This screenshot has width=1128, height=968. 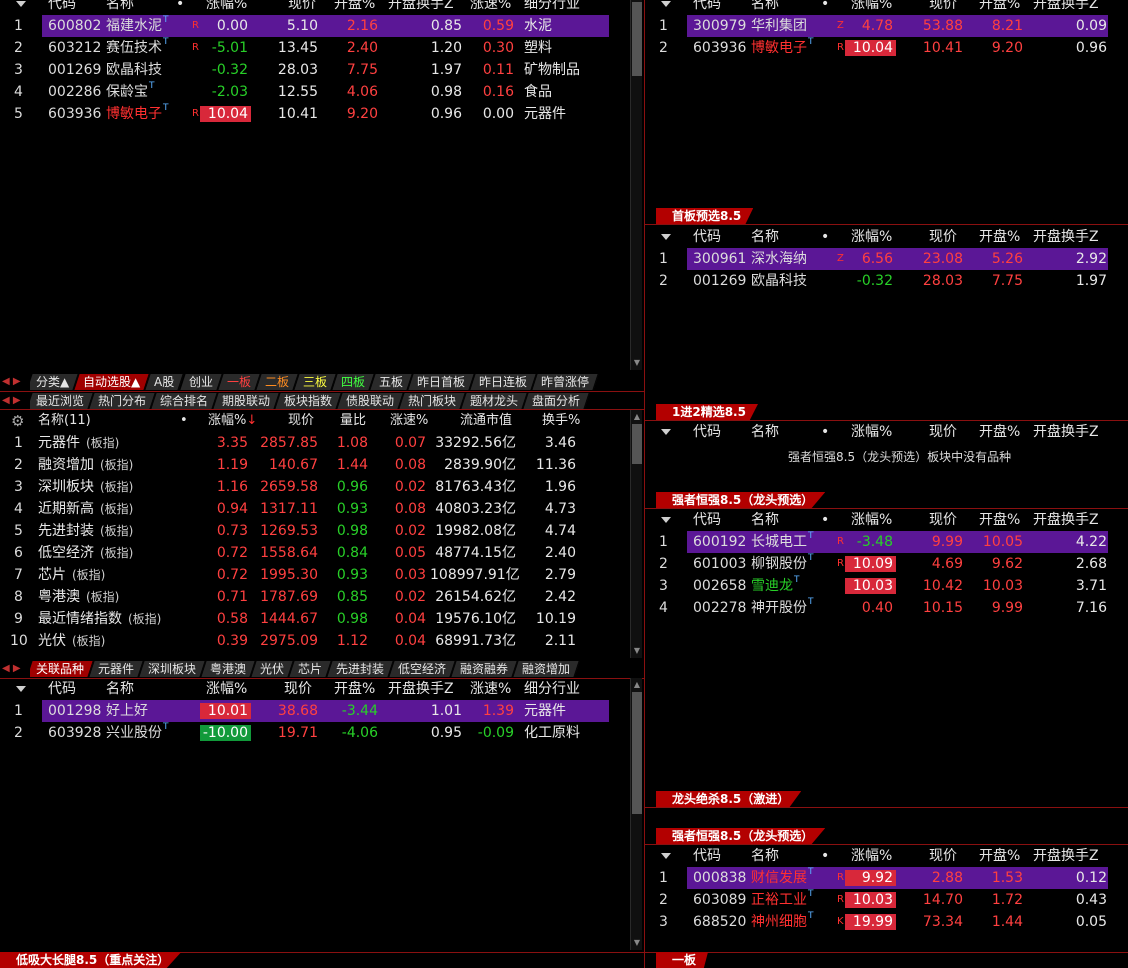 What do you see at coordinates (883, 542) in the screenshot?
I see `table-row: 1 600192 长城电工T R -3.48 9.99 10.05 4.22` at bounding box center [883, 542].